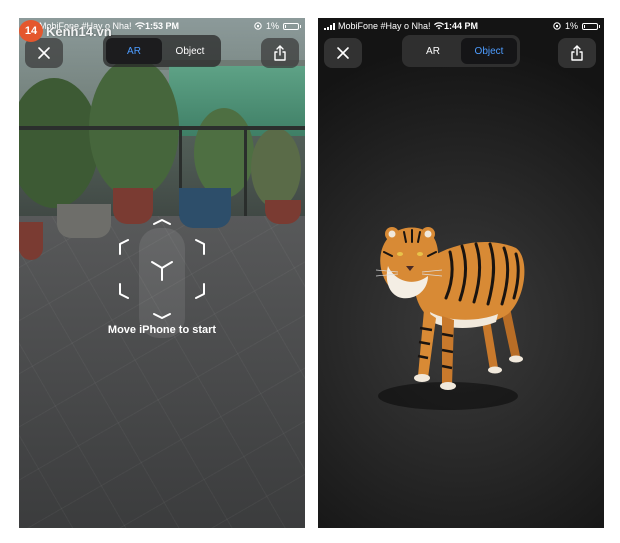 This screenshot has height=543, width=620. Describe the element at coordinates (79, 31) in the screenshot. I see `watermark-text: Kenh14.vn` at that location.